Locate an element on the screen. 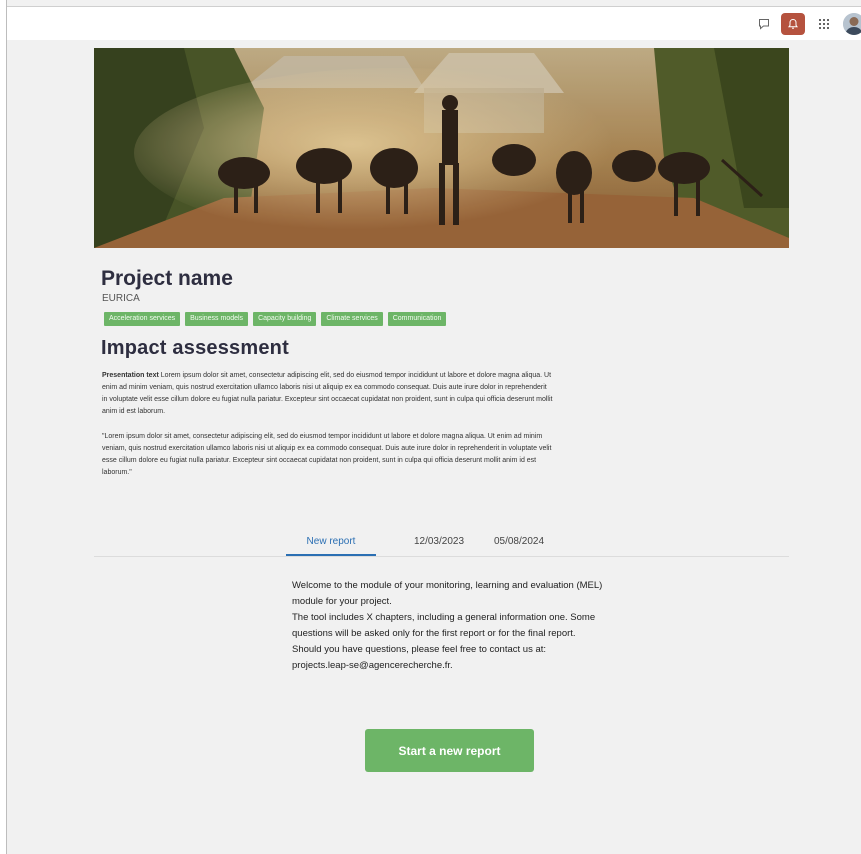 This screenshot has width=861, height=854. tab-report-2023-03-12: 12/03/2023 is located at coordinates (439, 541).